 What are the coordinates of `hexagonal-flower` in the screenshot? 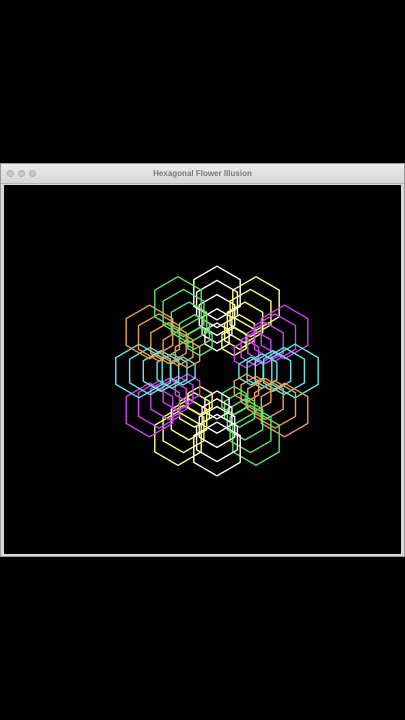 It's located at (217, 371).